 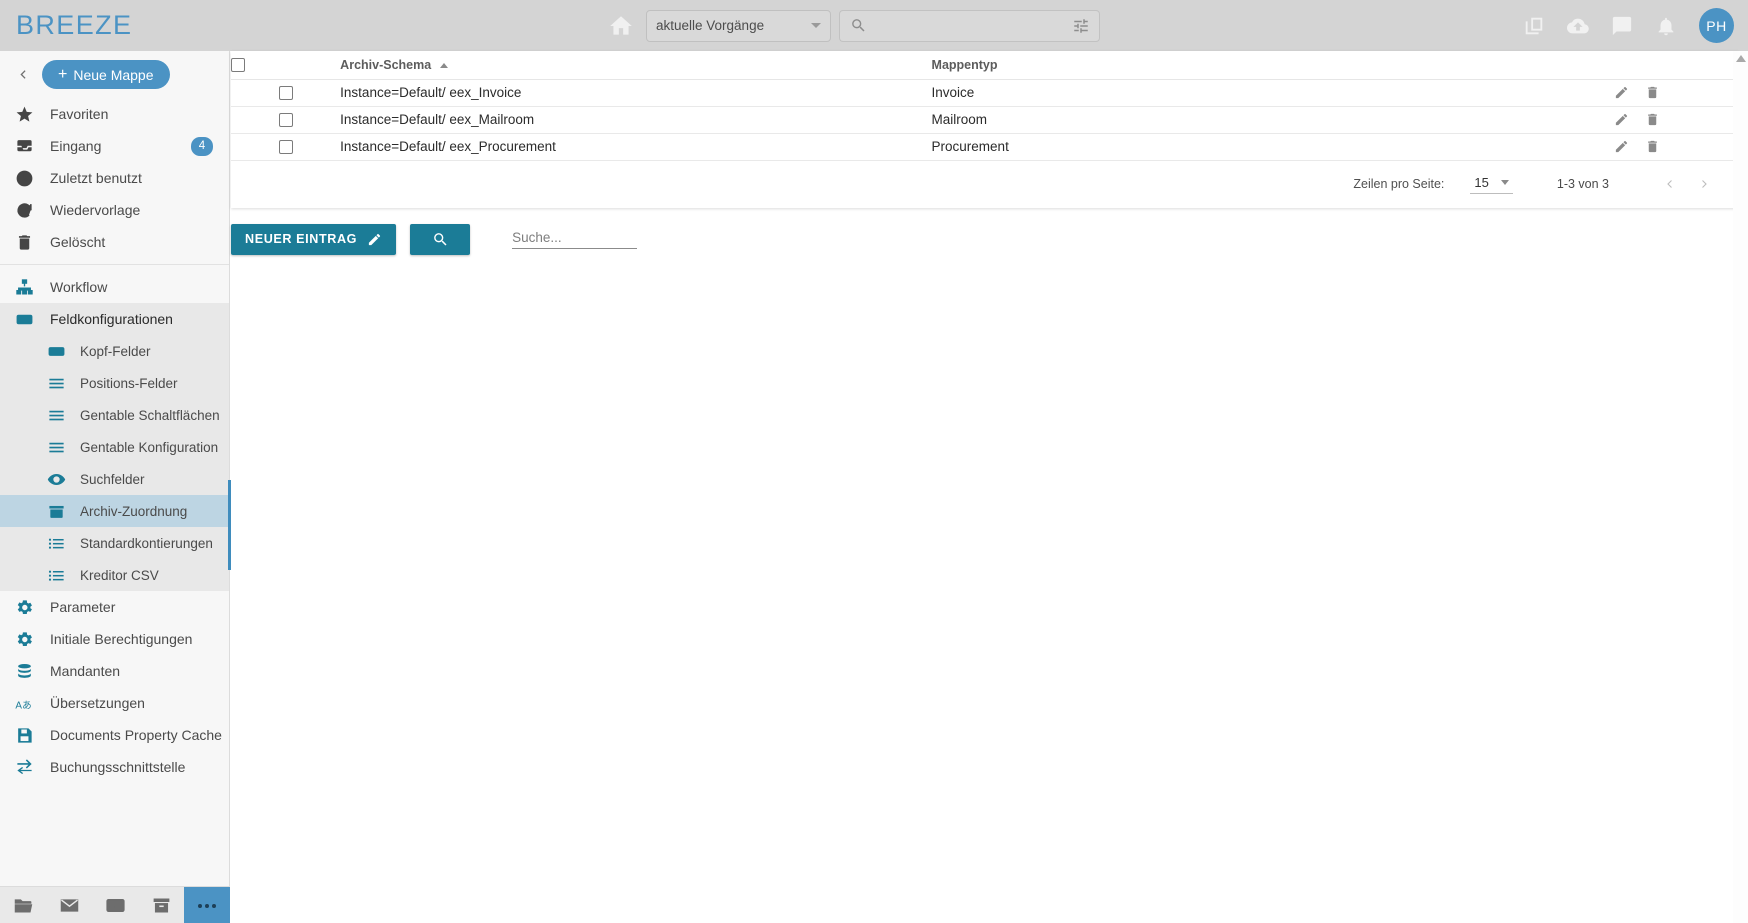 What do you see at coordinates (636, 93) in the screenshot?
I see `cell-schema: Instance=Default/ eex_Invoice` at bounding box center [636, 93].